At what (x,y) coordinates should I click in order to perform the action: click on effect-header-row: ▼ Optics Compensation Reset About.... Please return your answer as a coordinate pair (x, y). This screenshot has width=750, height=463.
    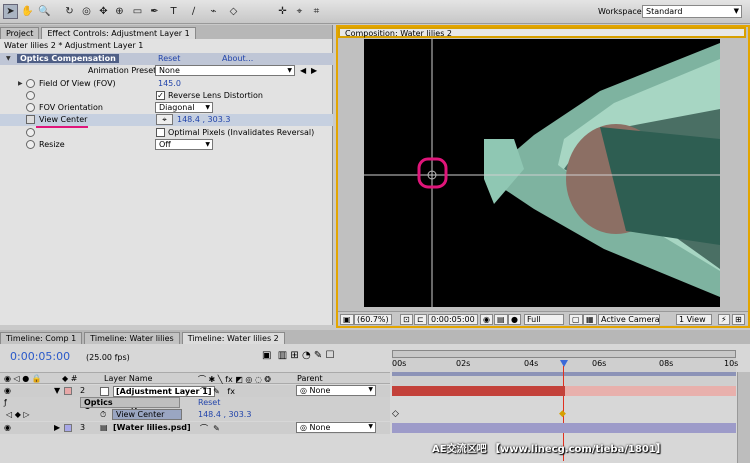
    Looking at the image, I should click on (166, 59).